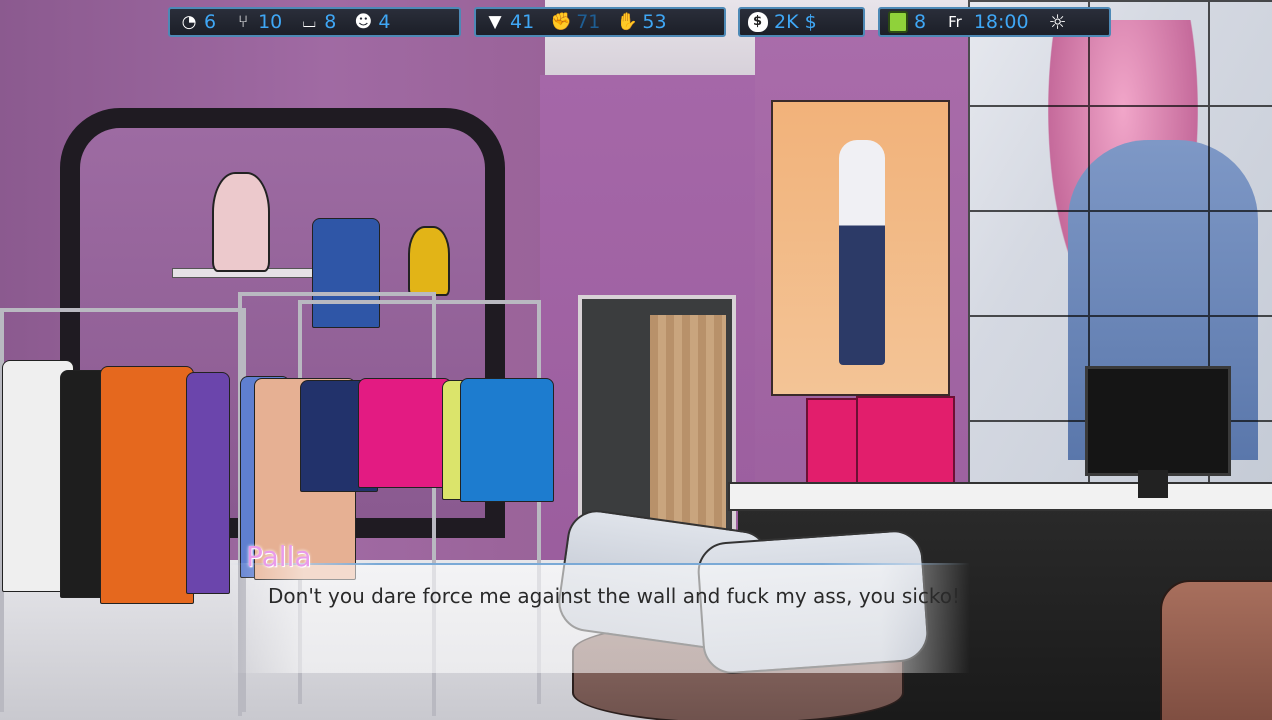 The height and width of the screenshot is (720, 1272). What do you see at coordinates (363, 21) in the screenshot?
I see `mask-mood-icon: ☻` at bounding box center [363, 21].